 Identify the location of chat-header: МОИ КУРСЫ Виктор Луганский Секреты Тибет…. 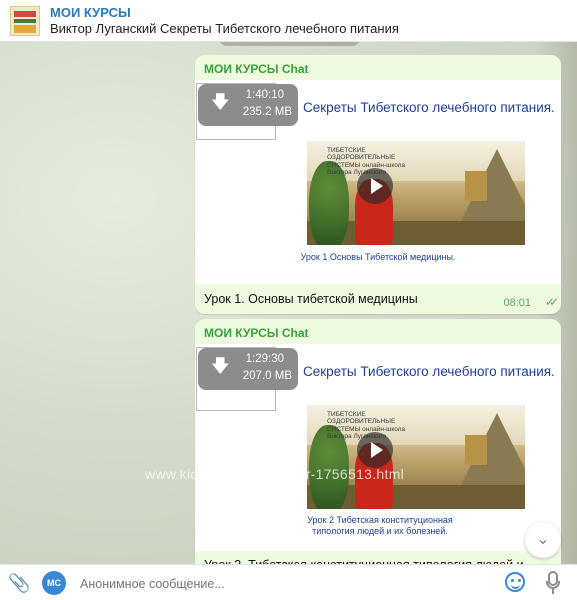
(288, 21).